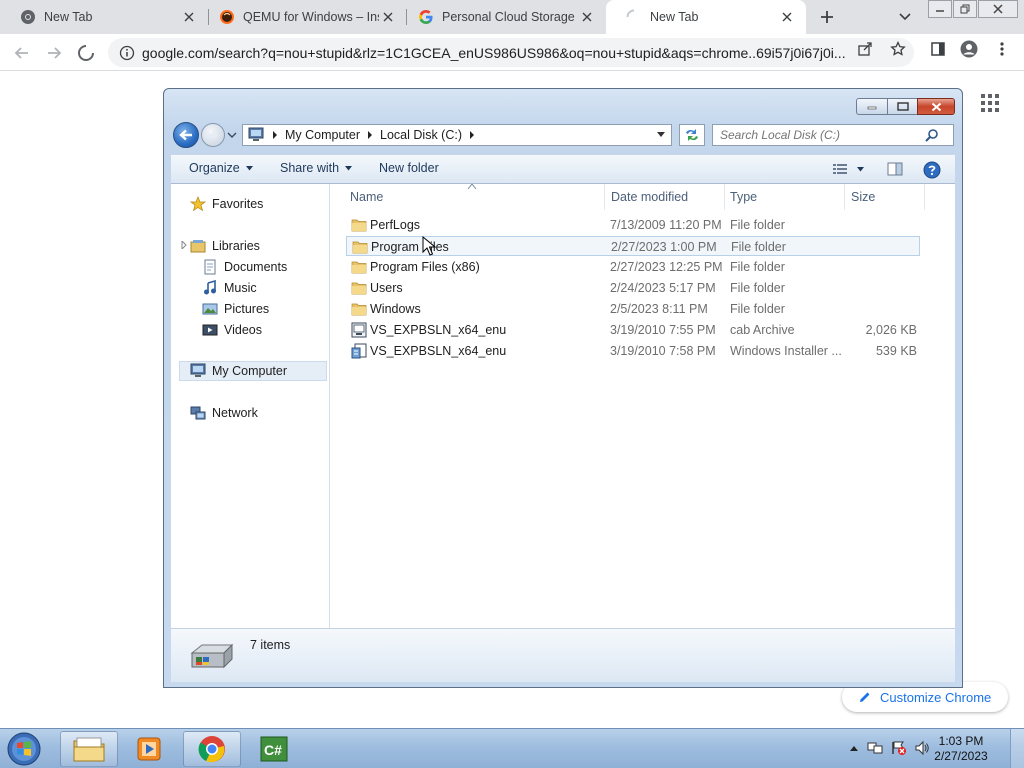  Describe the element at coordinates (854, 748) in the screenshot. I see `show-hidden-icons-button` at that location.